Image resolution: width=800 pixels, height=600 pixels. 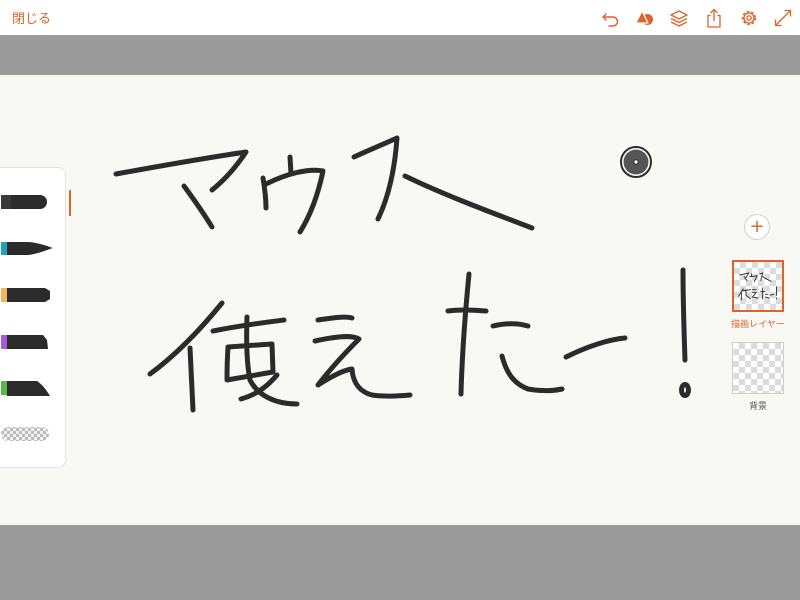 What do you see at coordinates (27, 202) in the screenshot?
I see `marker-brush` at bounding box center [27, 202].